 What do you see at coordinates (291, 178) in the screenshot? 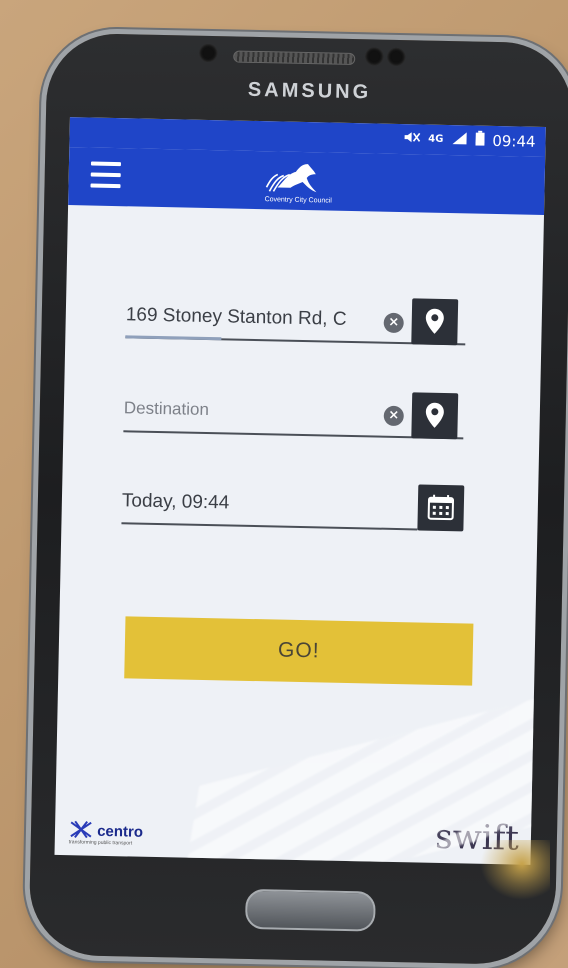
I see `horse-rider-logo-icon` at bounding box center [291, 178].